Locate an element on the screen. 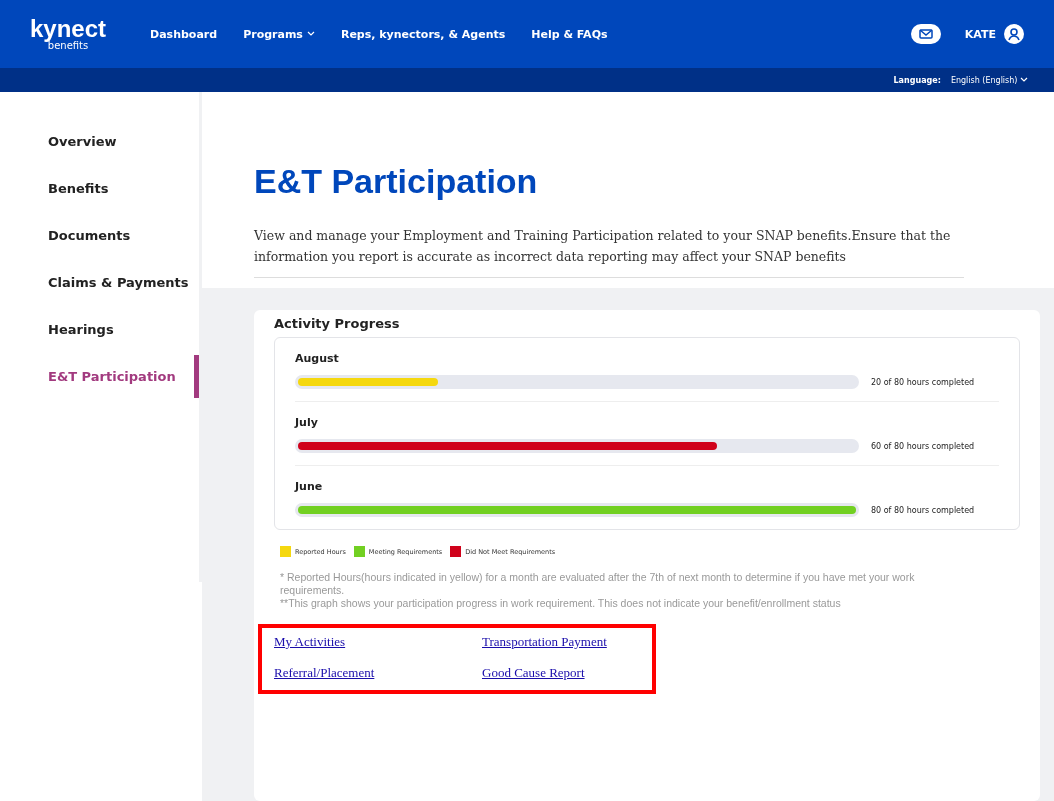 Image resolution: width=1054 pixels, height=801 pixels. nav-link: Help & FAQs is located at coordinates (569, 34).